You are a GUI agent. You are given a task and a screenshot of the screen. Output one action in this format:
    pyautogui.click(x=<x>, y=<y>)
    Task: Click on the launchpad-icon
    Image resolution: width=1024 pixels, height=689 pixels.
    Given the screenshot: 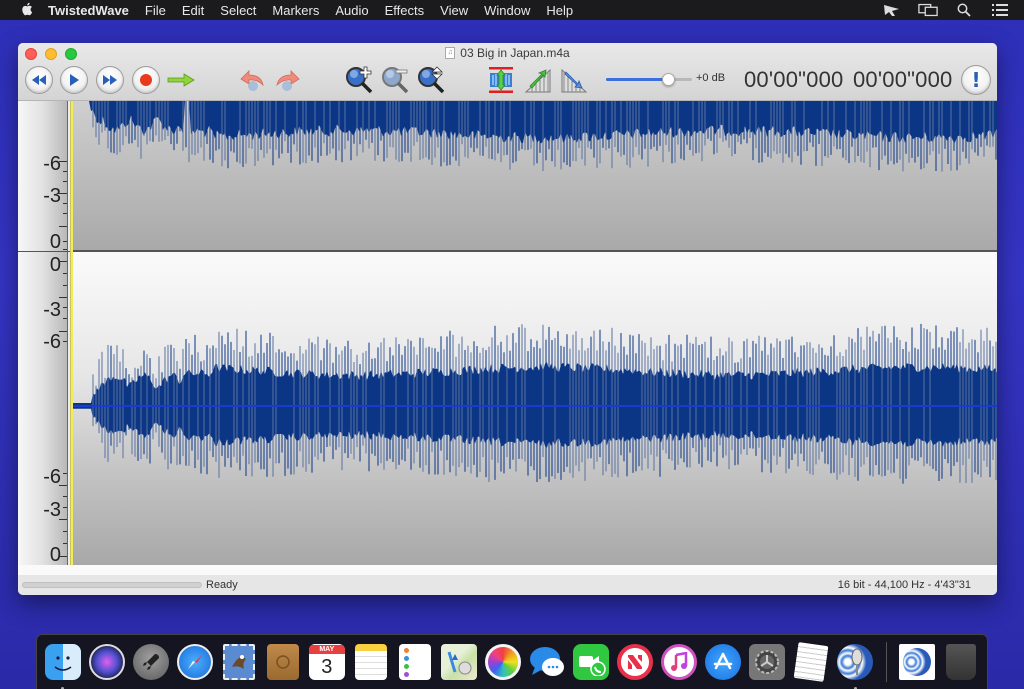 What is the action you would take?
    pyautogui.click(x=150, y=662)
    